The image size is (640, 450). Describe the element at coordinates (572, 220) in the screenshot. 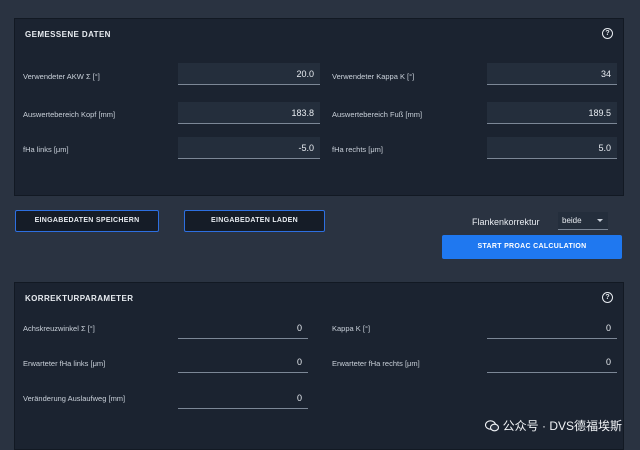

I see `flank-correction-value: beide` at that location.